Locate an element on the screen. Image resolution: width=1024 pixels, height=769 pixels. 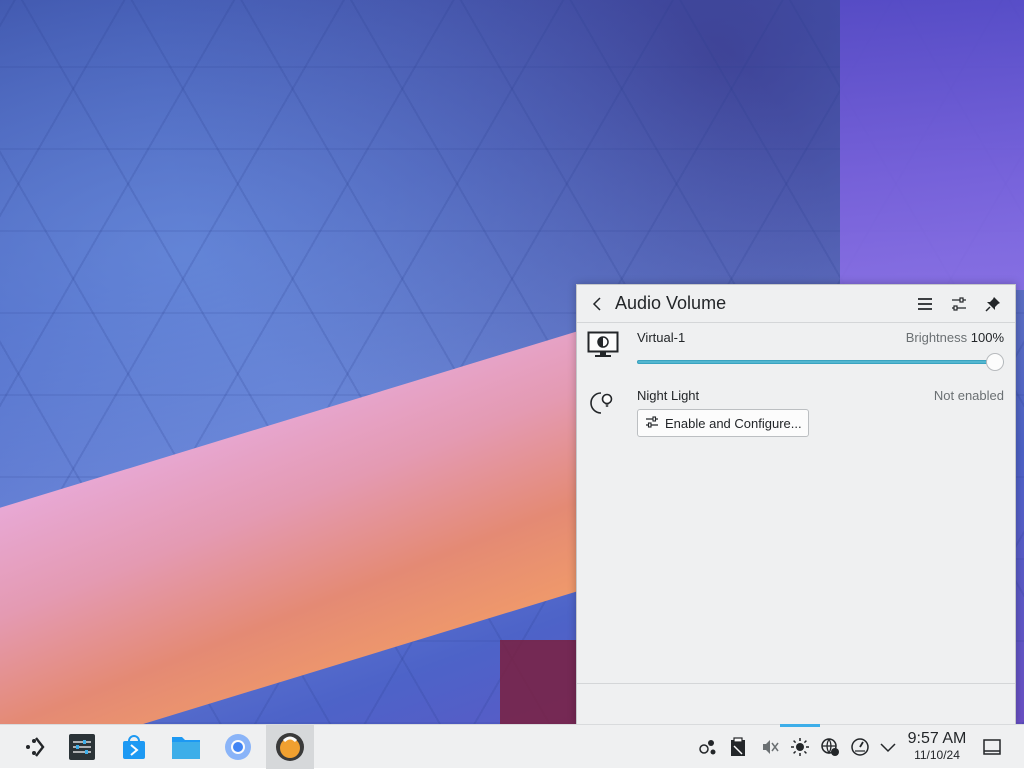
wallpaper-pillar is located at coordinates (932, 145).